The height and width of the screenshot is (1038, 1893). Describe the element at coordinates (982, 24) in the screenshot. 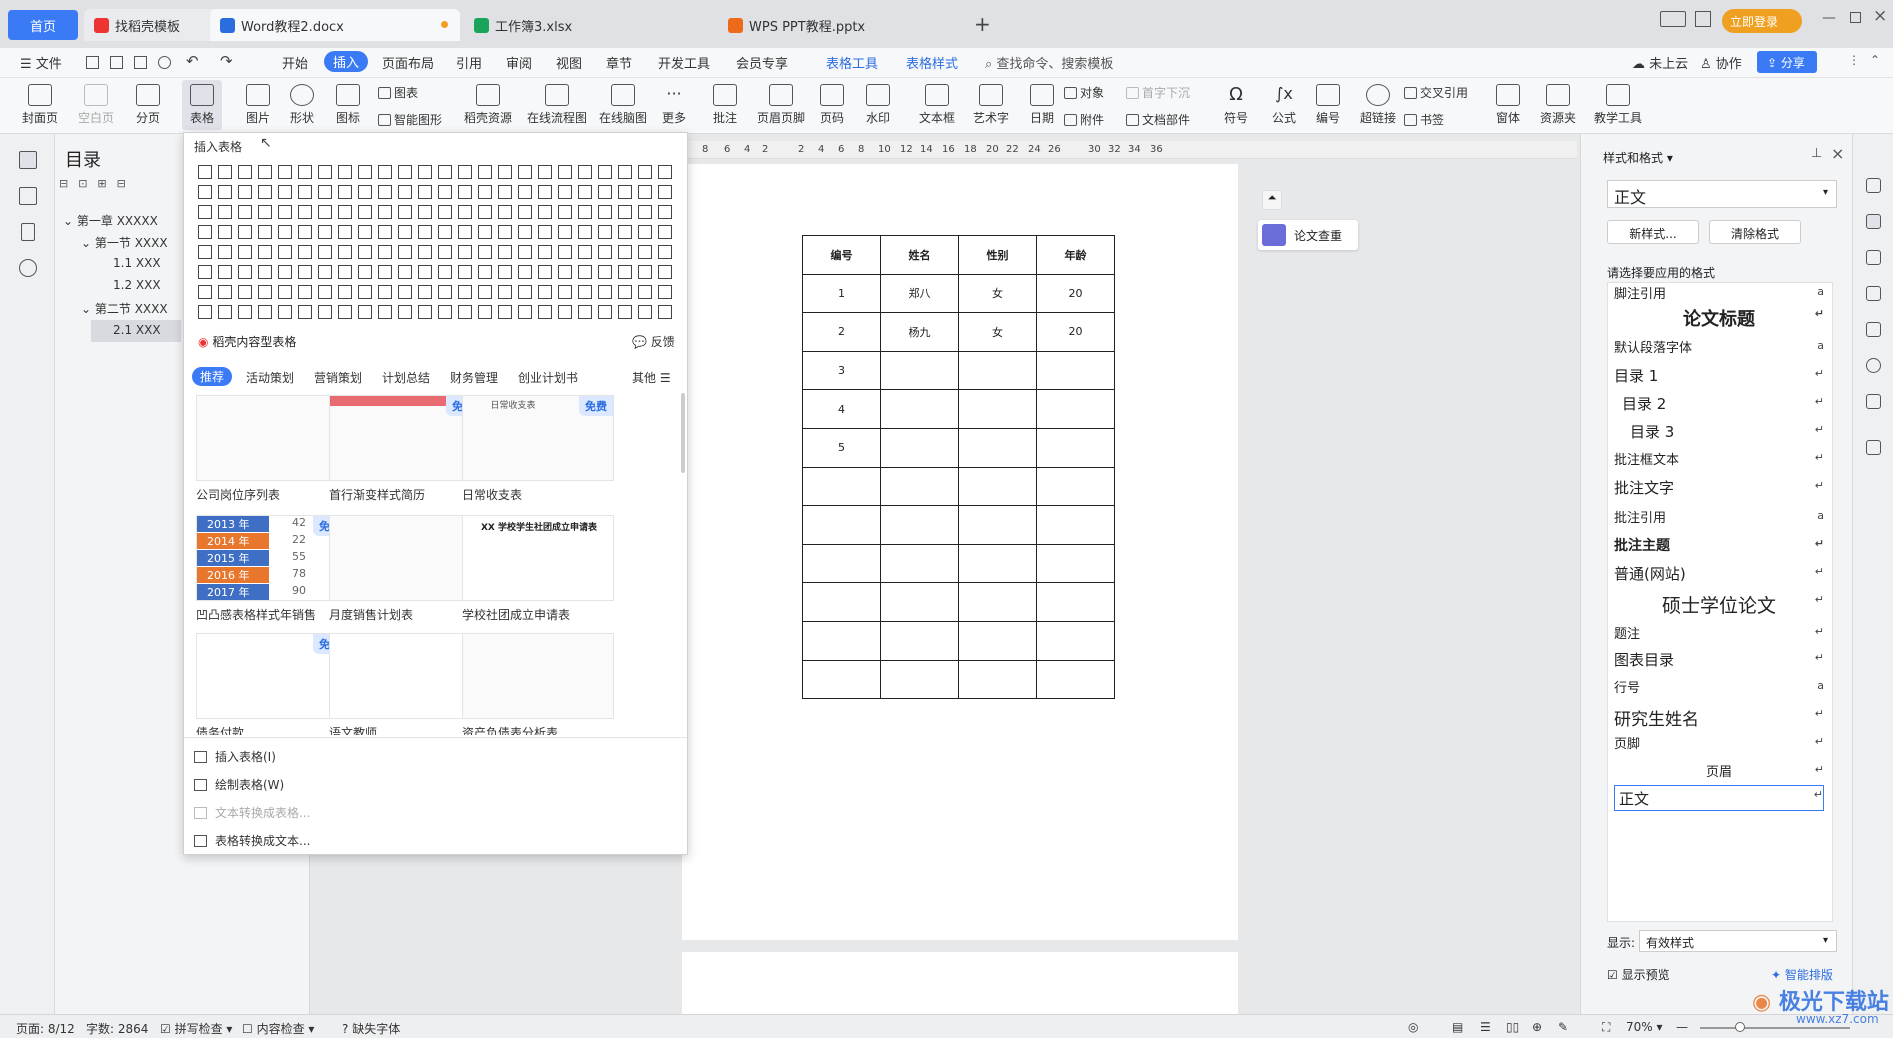

I see `new-tab-icon: +` at that location.